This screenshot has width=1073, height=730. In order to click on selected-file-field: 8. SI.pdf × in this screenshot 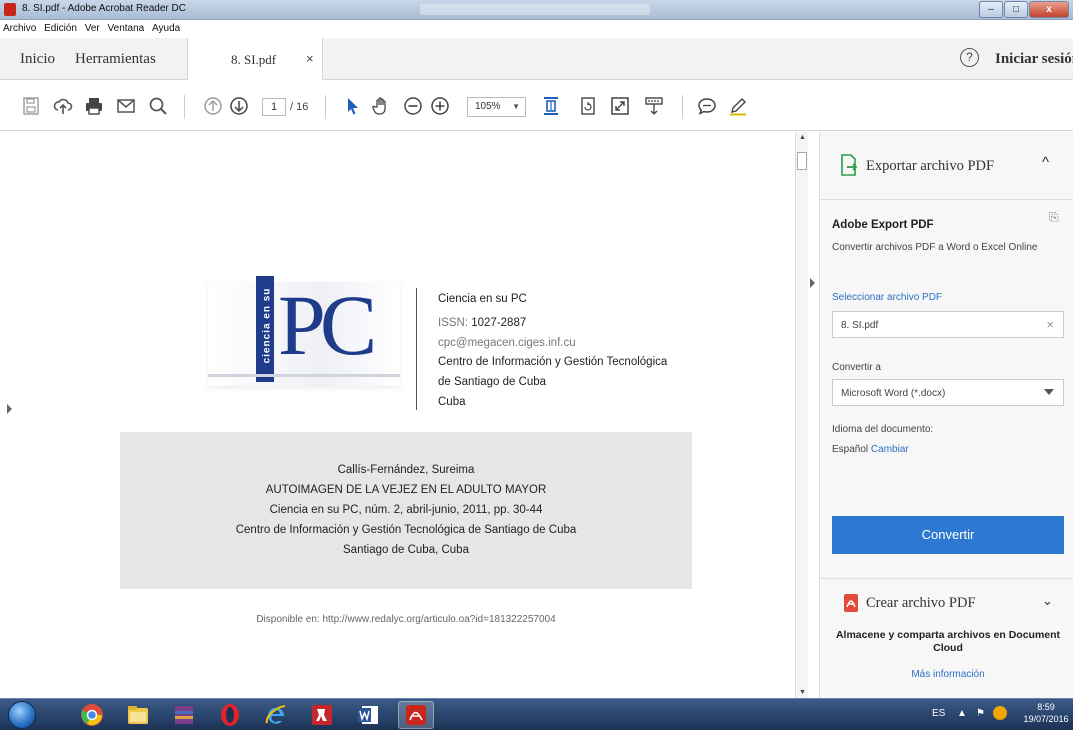, I will do `click(948, 324)`.